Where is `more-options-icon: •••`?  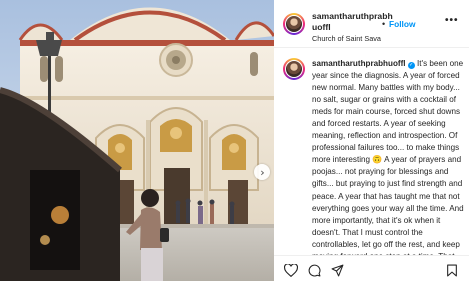
more-options-icon: ••• is located at coordinates (452, 20).